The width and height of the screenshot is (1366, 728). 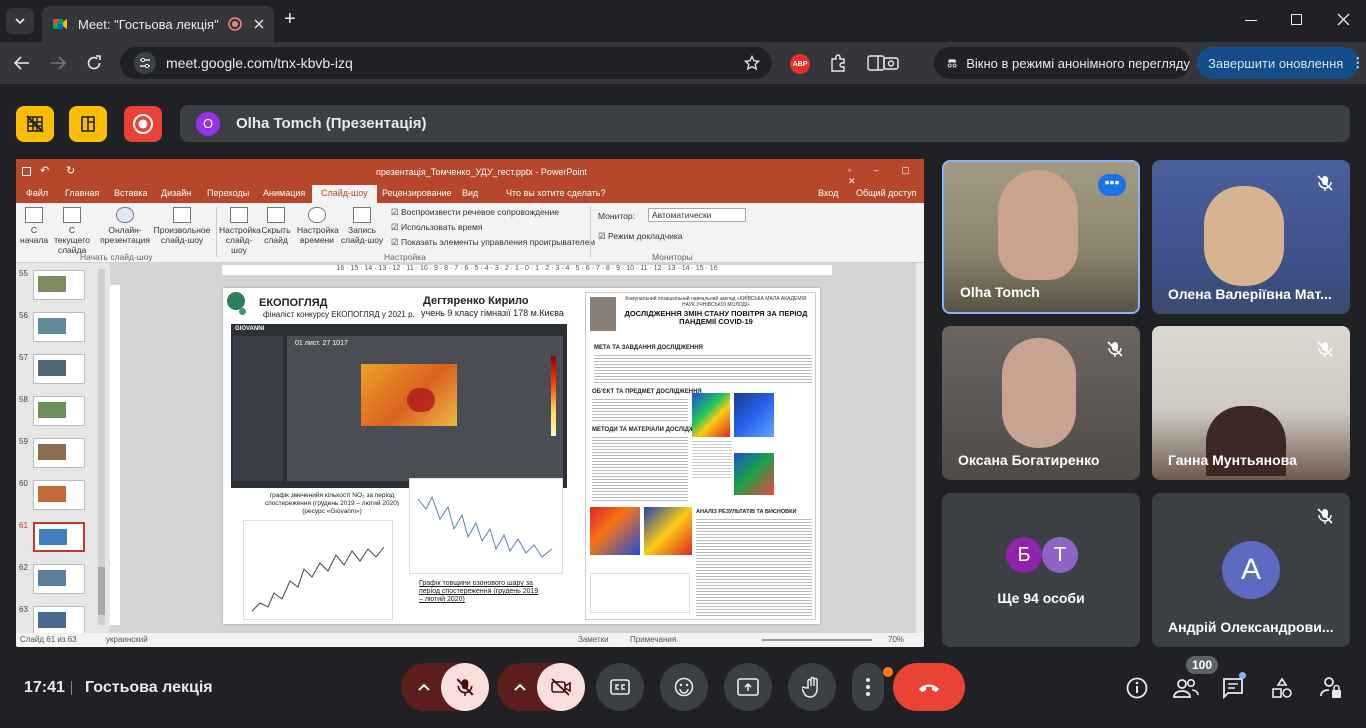 What do you see at coordinates (240, 231) in the screenshot?
I see `ribbon-btn-setup: Настройка слайд-шоу` at bounding box center [240, 231].